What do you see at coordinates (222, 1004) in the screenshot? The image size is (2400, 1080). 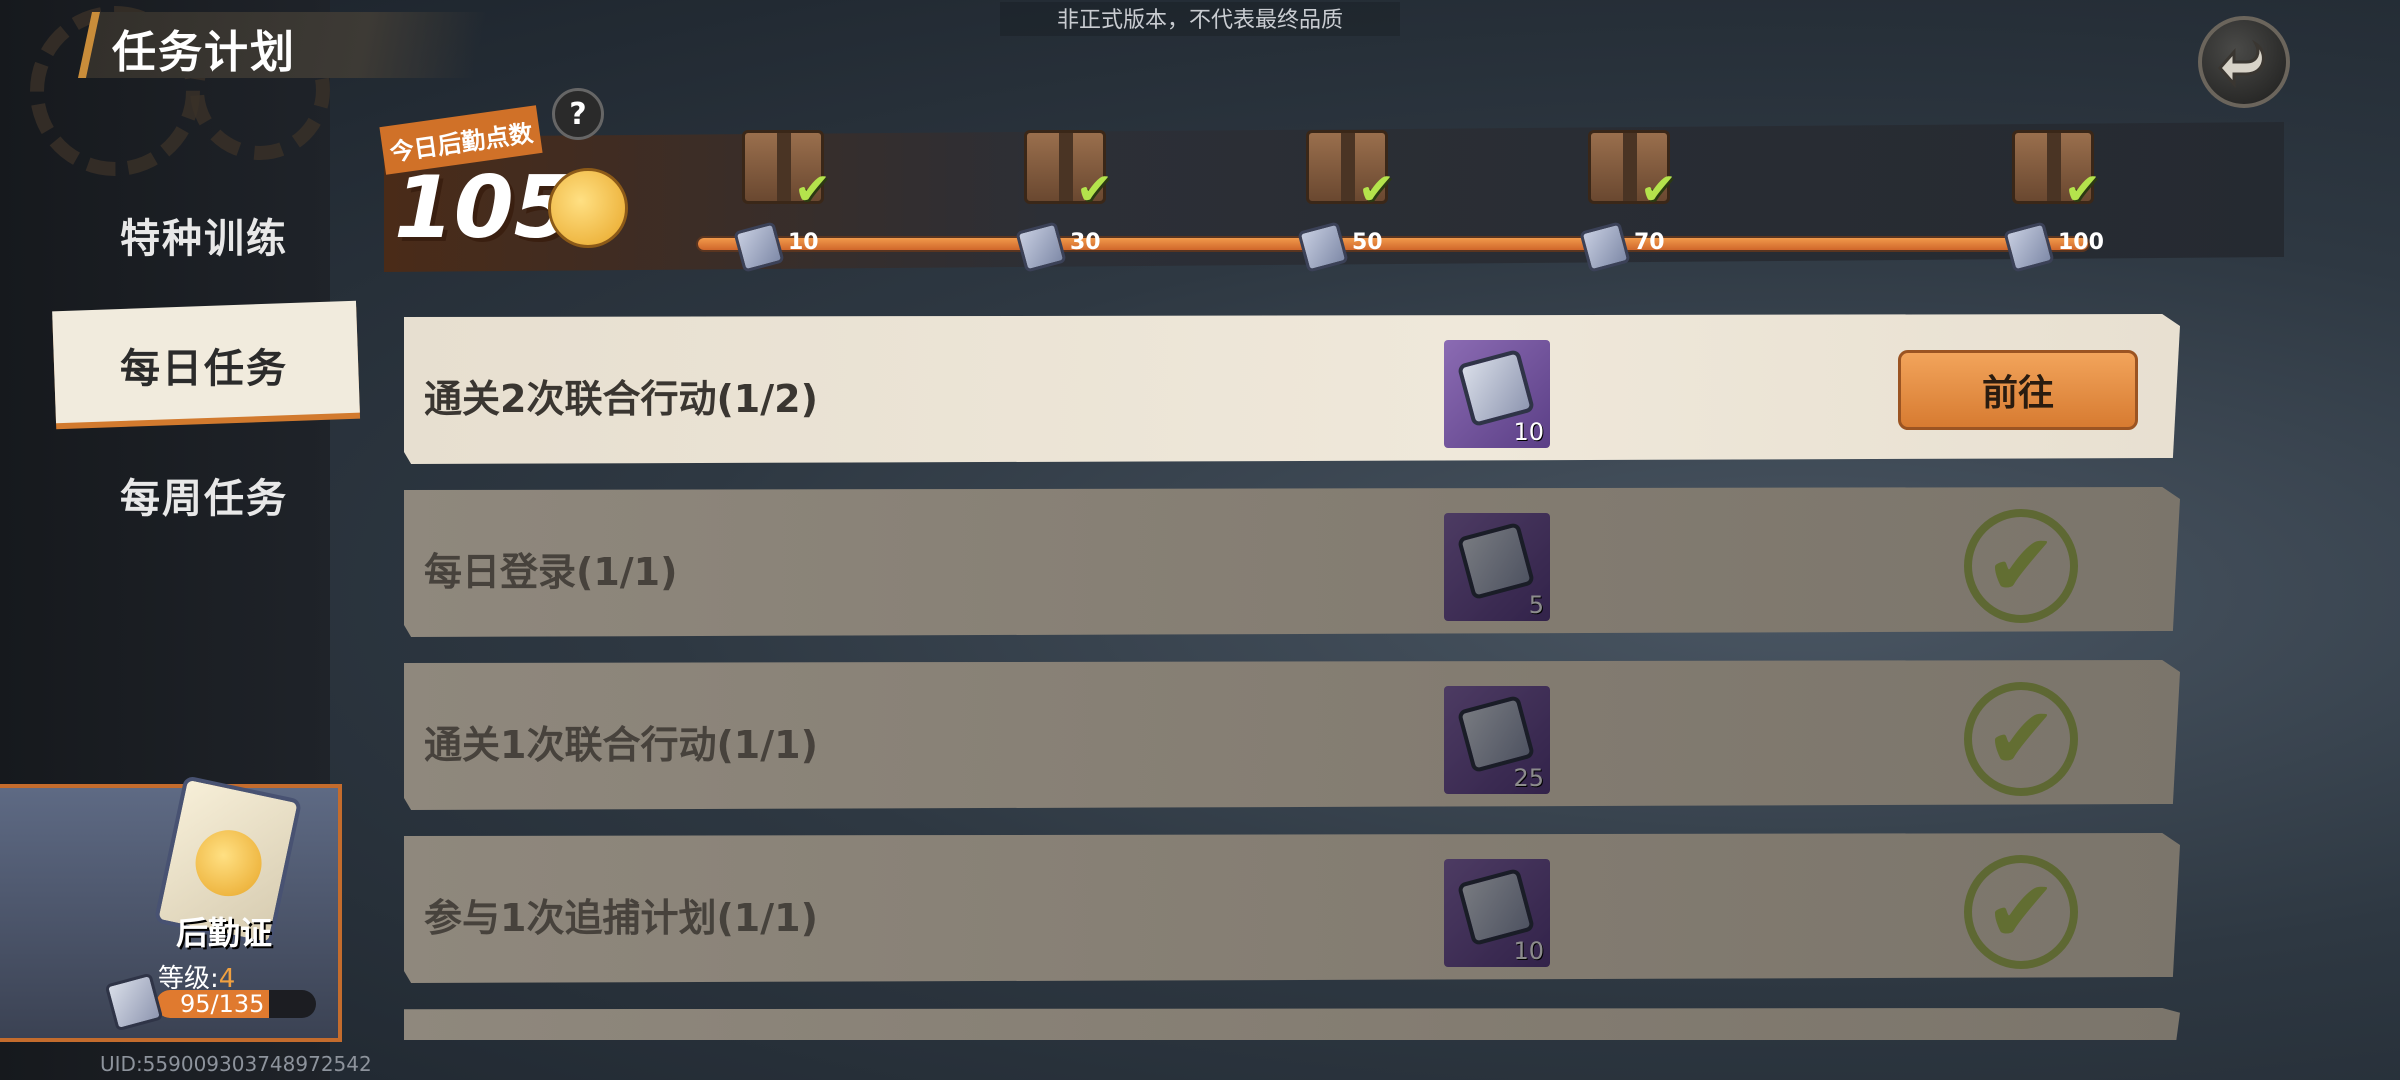 I see `card-exp-text: 95/135` at bounding box center [222, 1004].